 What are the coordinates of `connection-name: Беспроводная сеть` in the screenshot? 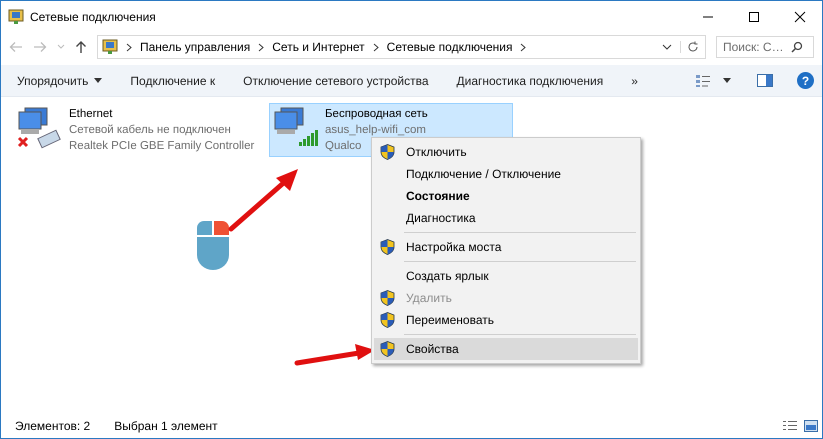 It's located at (376, 114).